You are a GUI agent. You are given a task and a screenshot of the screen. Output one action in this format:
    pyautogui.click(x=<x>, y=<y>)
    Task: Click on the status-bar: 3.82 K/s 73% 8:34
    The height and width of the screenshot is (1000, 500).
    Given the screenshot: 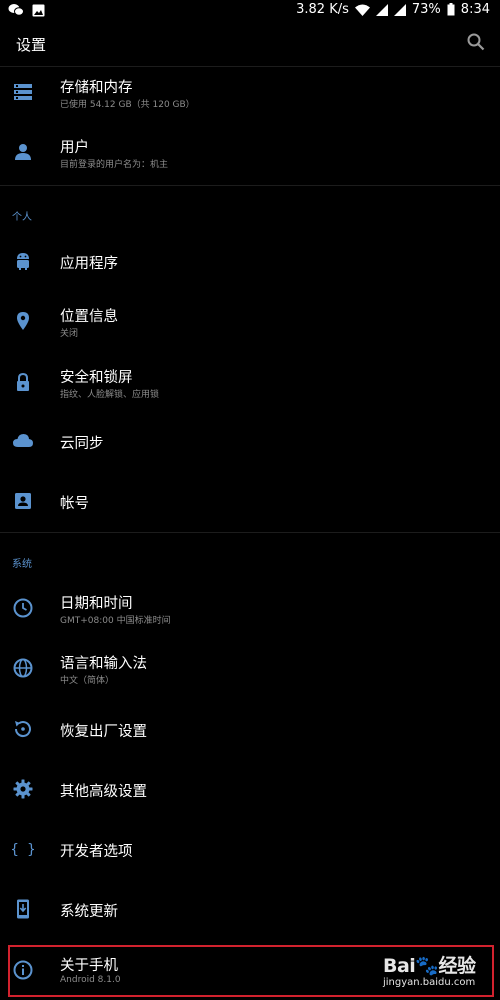 What is the action you would take?
    pyautogui.click(x=250, y=11)
    